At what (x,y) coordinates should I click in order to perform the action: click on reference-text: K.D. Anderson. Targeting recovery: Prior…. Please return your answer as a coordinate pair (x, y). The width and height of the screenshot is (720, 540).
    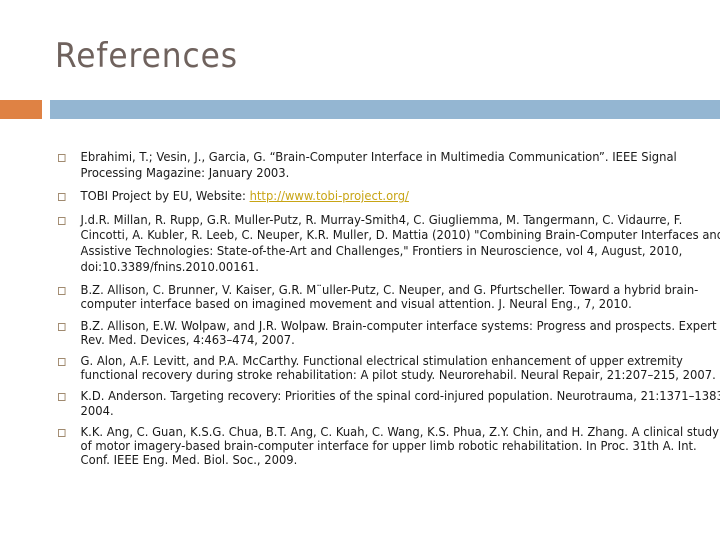
    Looking at the image, I should click on (400, 403).